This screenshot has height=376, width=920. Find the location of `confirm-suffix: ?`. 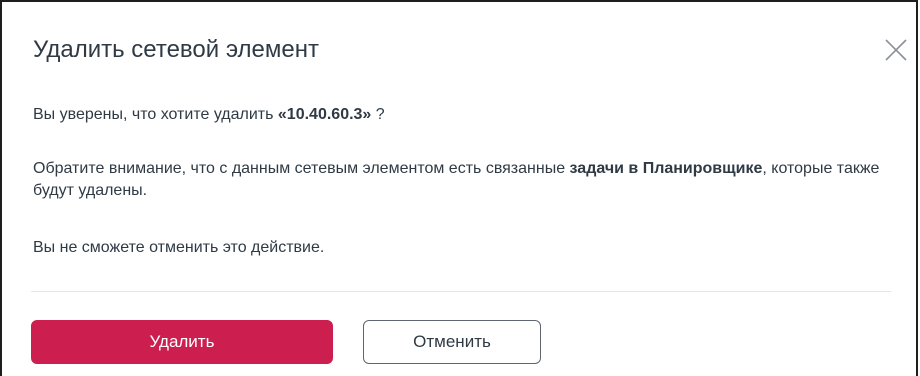

confirm-suffix: ? is located at coordinates (378, 114).